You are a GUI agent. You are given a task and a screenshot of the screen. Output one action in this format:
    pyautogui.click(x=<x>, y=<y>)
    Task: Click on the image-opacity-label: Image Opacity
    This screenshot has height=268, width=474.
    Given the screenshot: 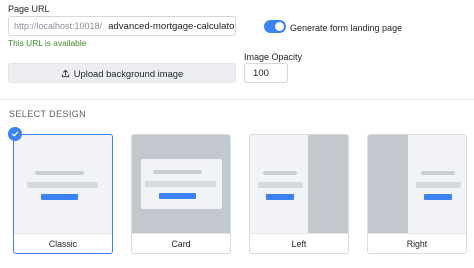 What is the action you would take?
    pyautogui.click(x=273, y=57)
    